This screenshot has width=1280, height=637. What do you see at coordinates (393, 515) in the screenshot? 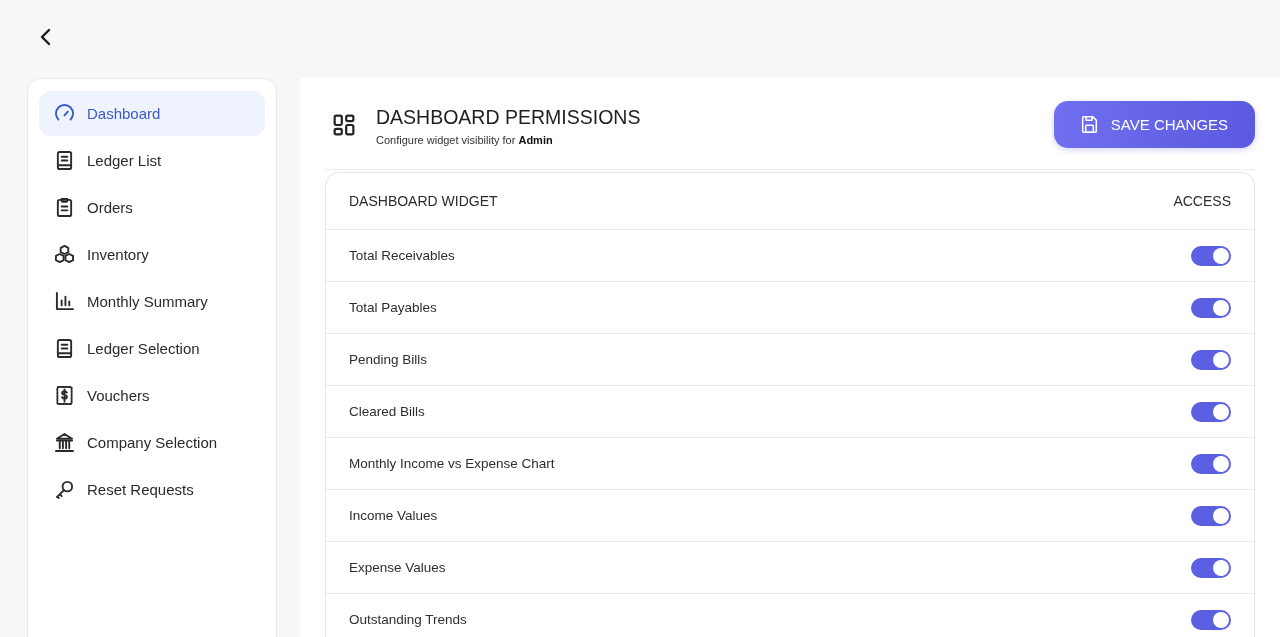
I see `widget-name: Income Values` at bounding box center [393, 515].